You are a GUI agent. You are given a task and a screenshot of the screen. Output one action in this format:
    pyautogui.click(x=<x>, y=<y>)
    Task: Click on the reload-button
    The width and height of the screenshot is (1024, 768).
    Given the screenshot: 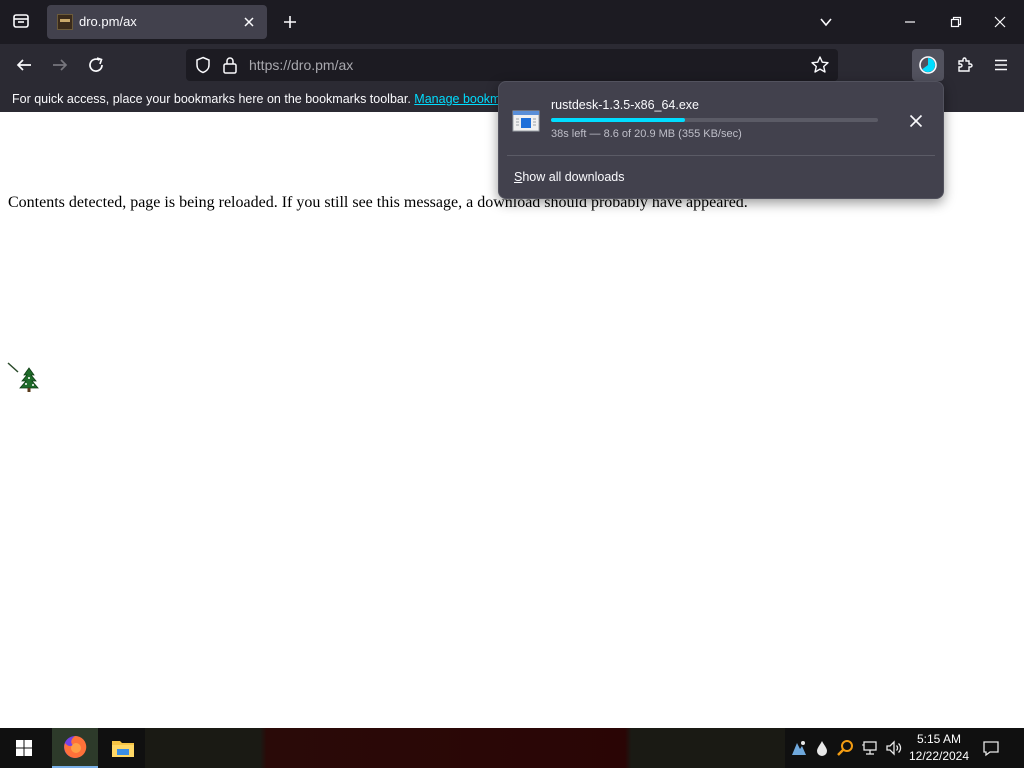 What is the action you would take?
    pyautogui.click(x=96, y=65)
    